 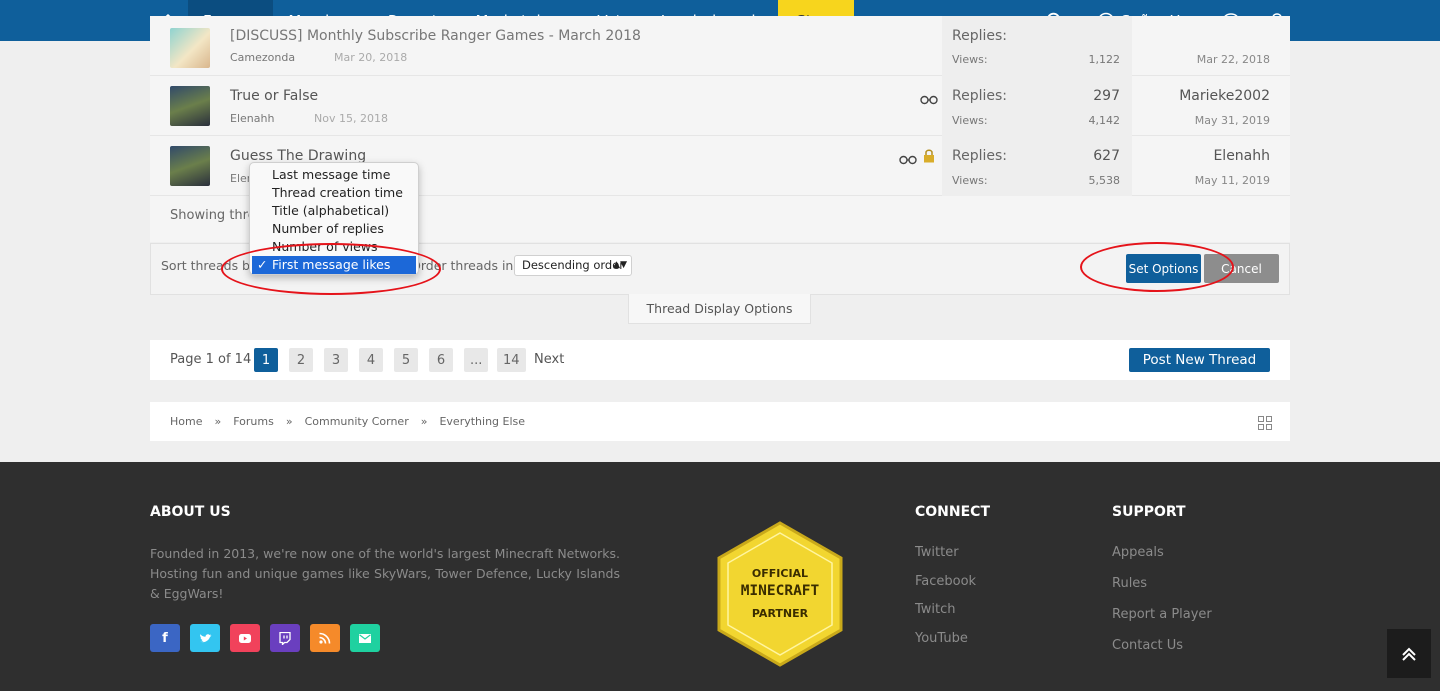 What do you see at coordinates (211, 359) in the screenshot?
I see `page-label: Page 1 of 14` at bounding box center [211, 359].